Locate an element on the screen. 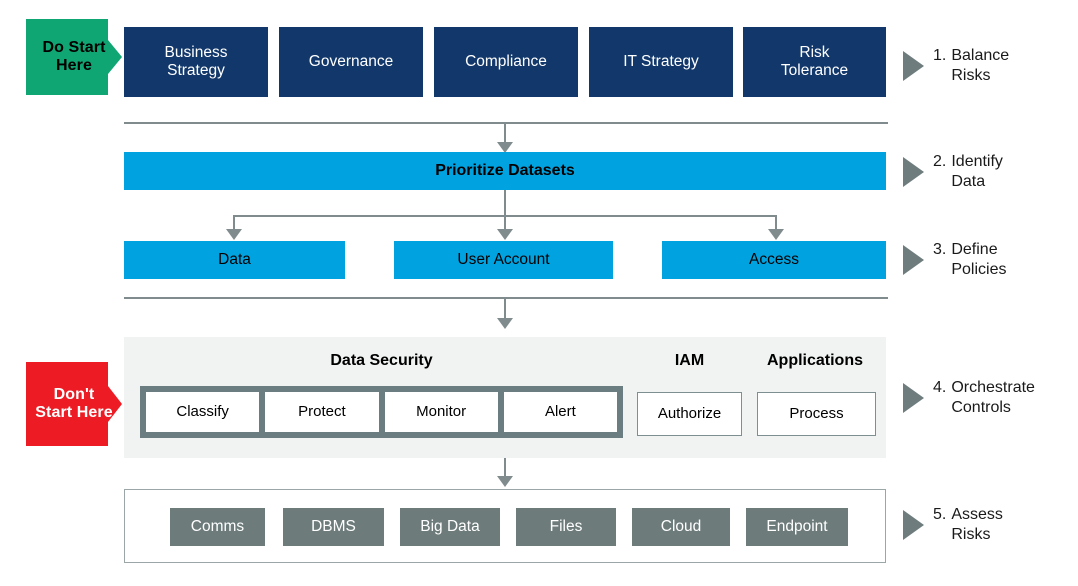 The width and height of the screenshot is (1078, 586). step-5-text: 5. Assess Risks is located at coordinates (968, 525).